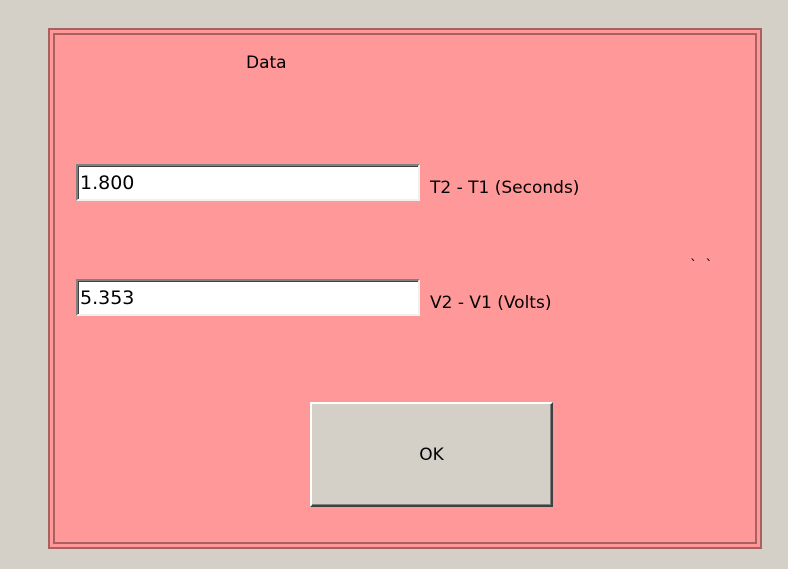 The image size is (788, 569). Describe the element at coordinates (248, 182) in the screenshot. I see `time-difference-field` at that location.